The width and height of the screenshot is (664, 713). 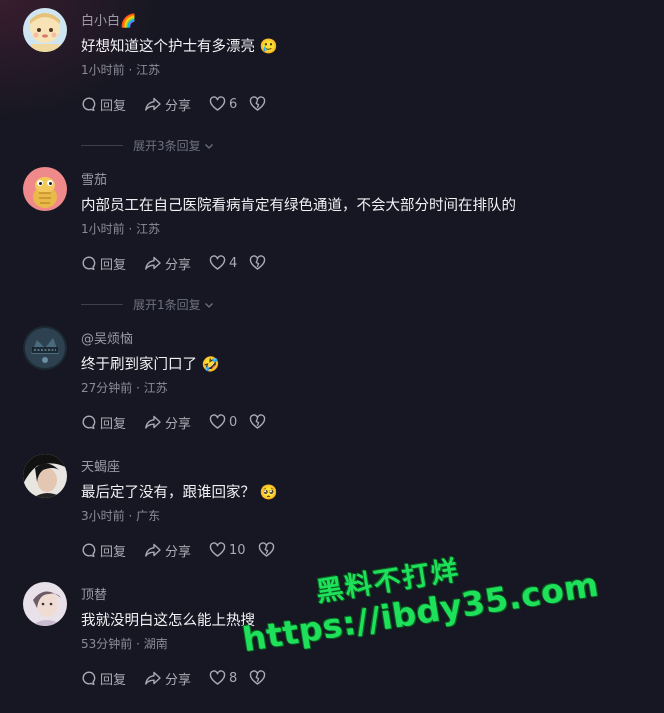 I want to click on like-count: 6, so click(x=233, y=104).